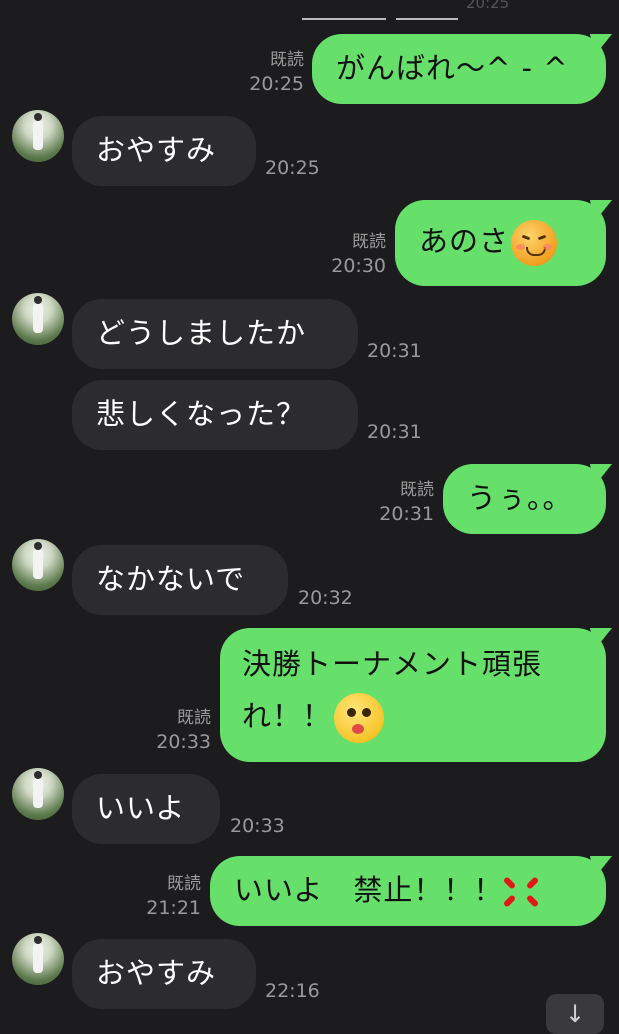 This screenshot has height=1034, width=619. What do you see at coordinates (488, 6) in the screenshot?
I see `fragment-time: 20:25` at bounding box center [488, 6].